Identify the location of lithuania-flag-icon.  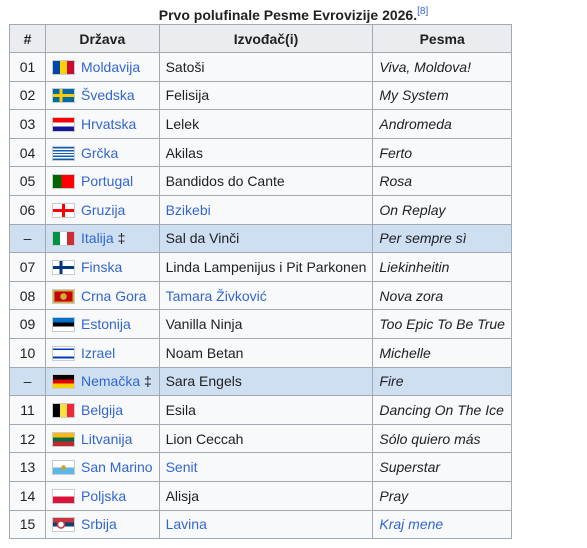
(63, 439).